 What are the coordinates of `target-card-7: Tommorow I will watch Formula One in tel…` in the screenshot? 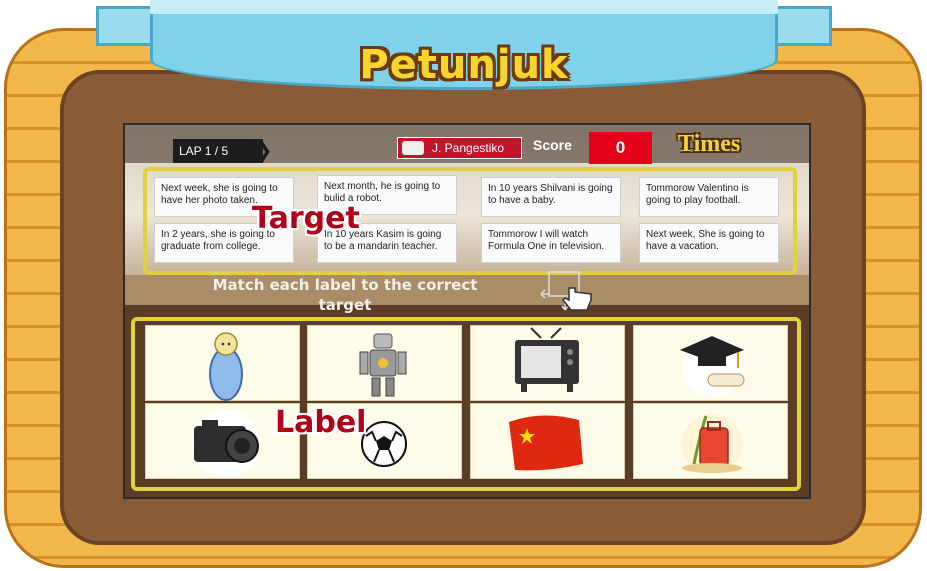 It's located at (551, 243).